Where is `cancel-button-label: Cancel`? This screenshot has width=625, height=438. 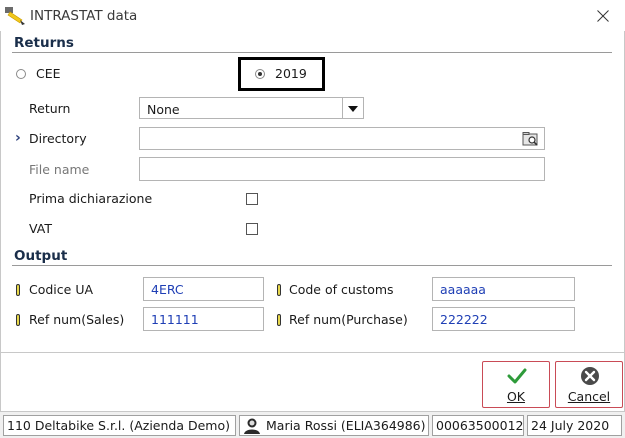 cancel-button-label: Cancel is located at coordinates (589, 396).